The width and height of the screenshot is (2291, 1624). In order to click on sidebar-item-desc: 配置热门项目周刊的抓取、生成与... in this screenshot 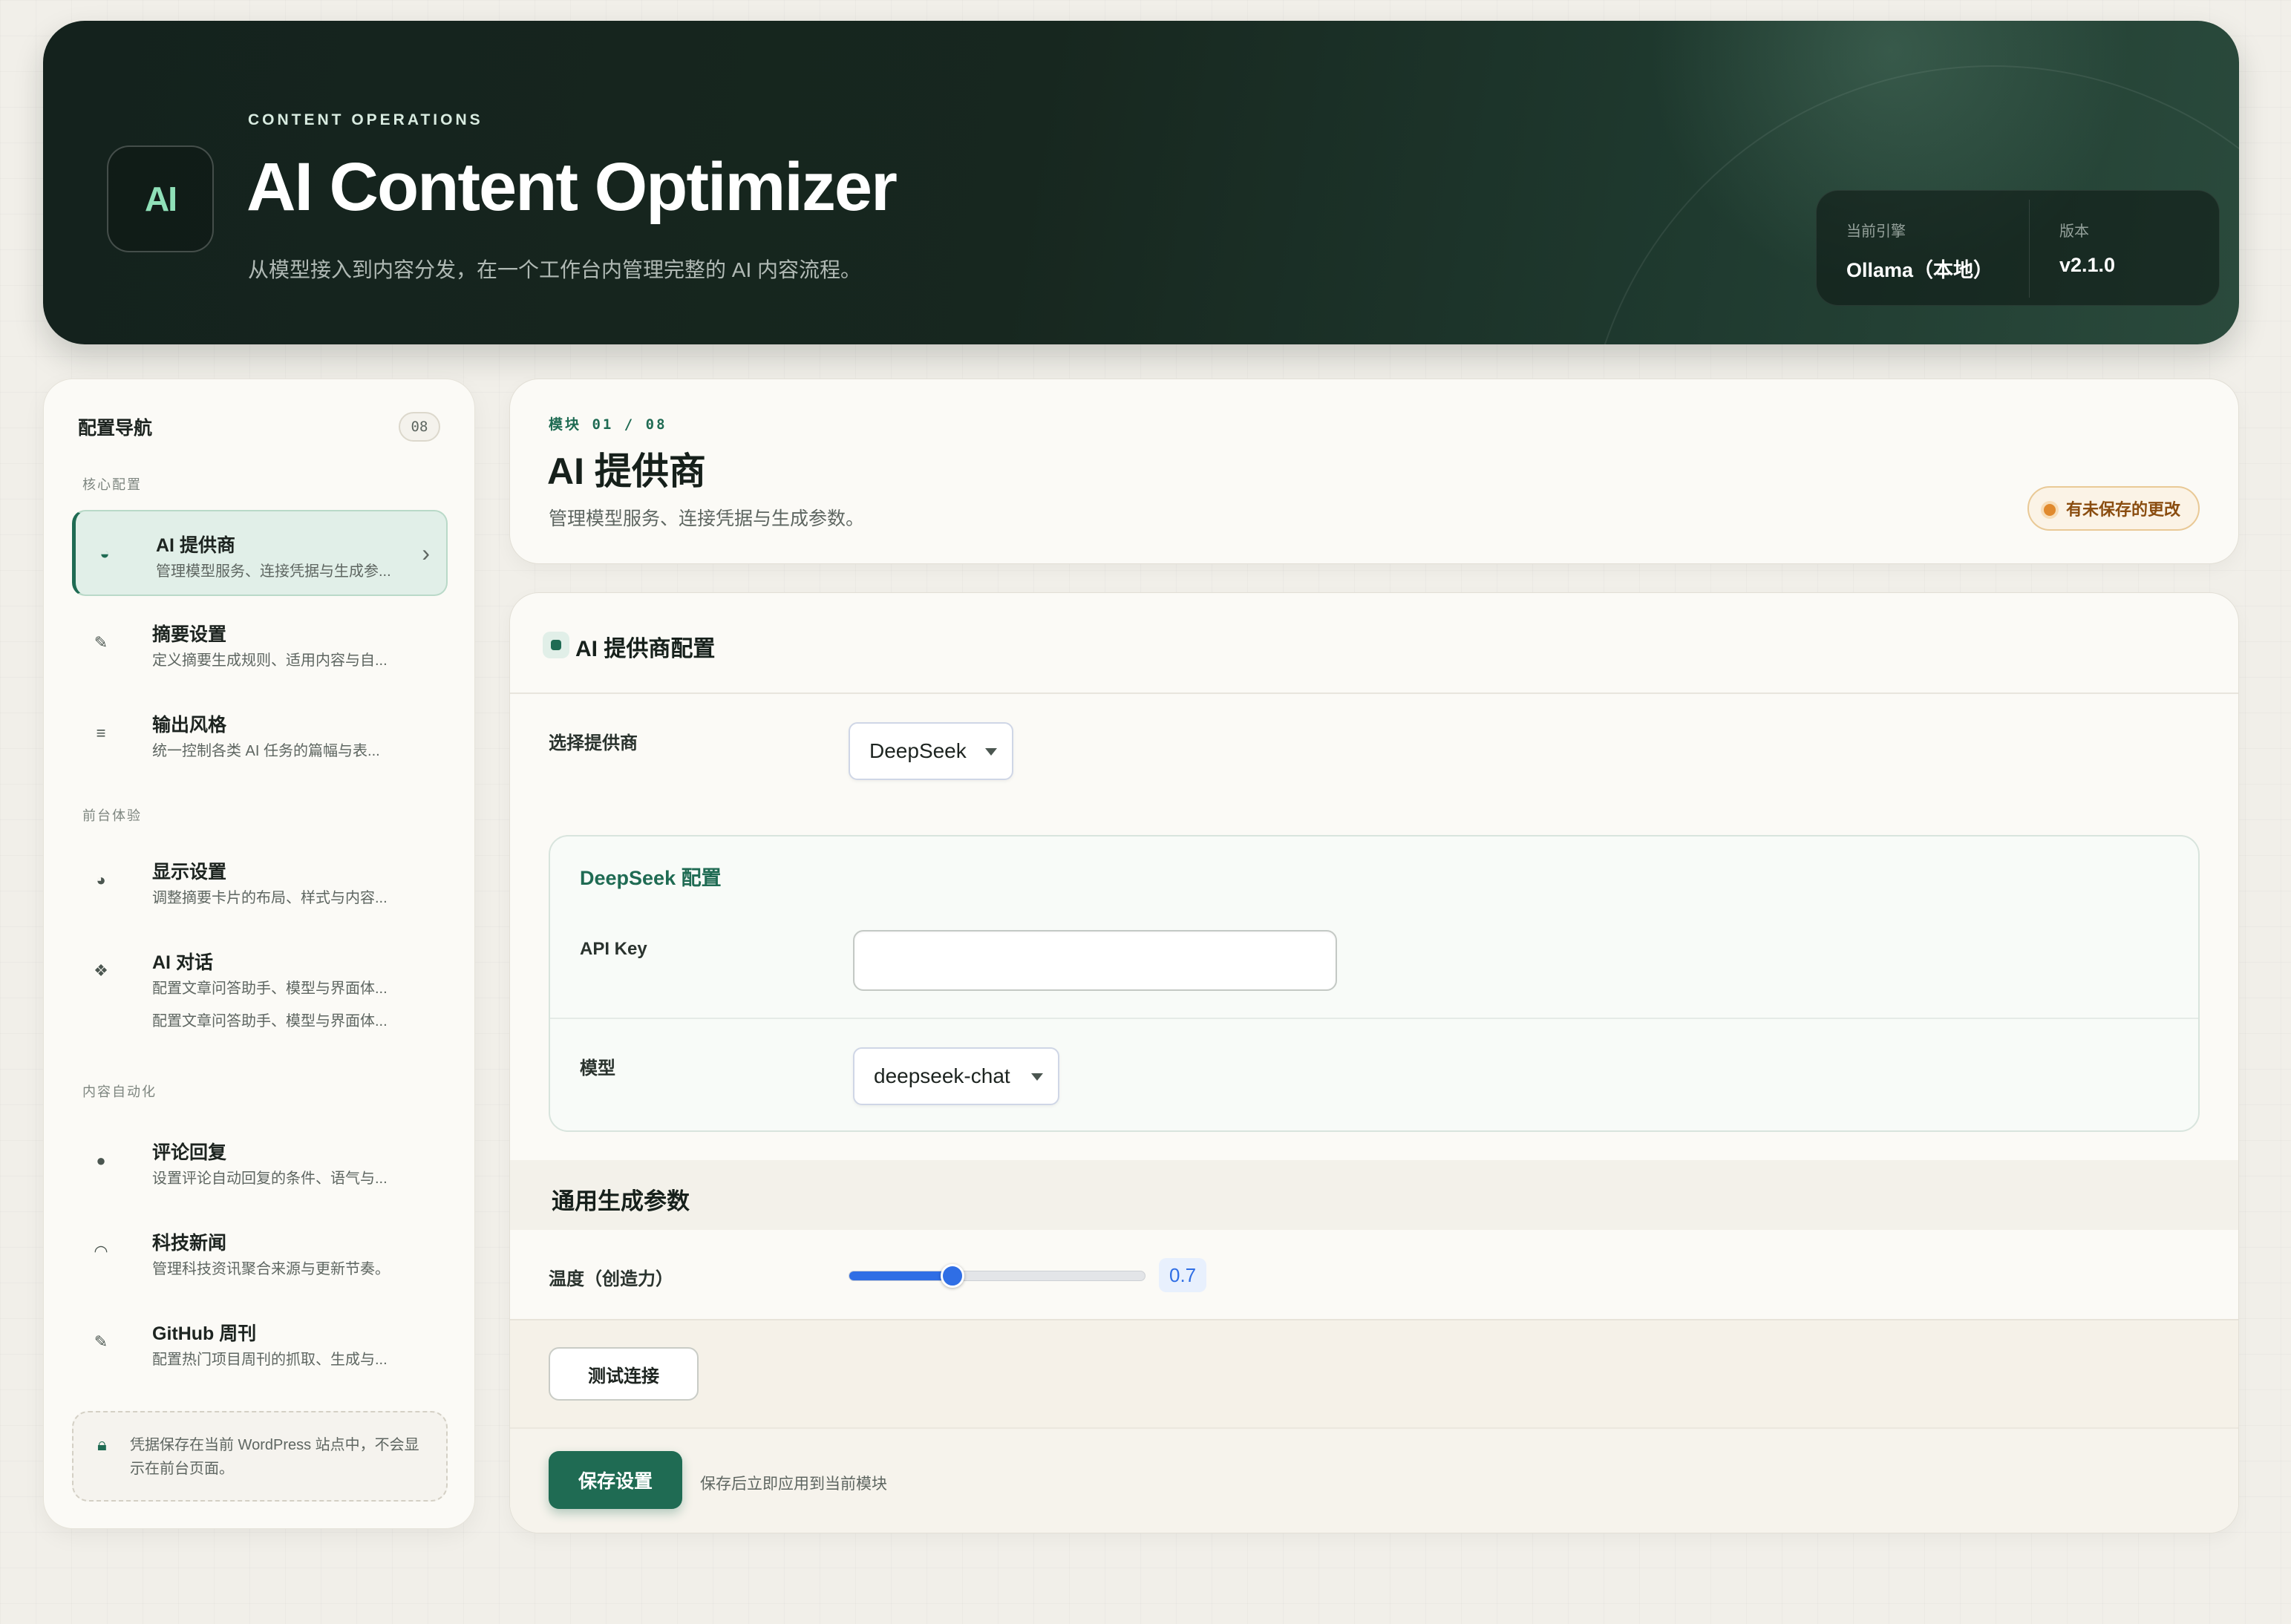, I will do `click(270, 1360)`.